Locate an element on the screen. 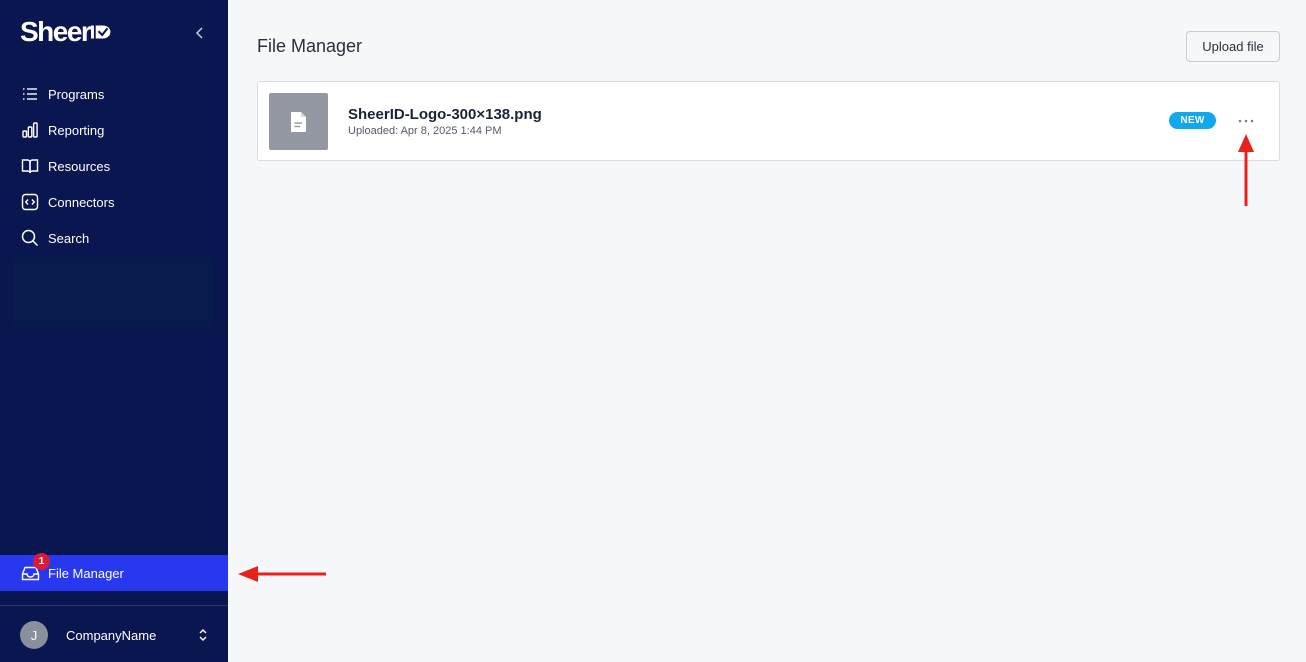 Image resolution: width=1306 pixels, height=662 pixels. more-options-button is located at coordinates (1246, 121).